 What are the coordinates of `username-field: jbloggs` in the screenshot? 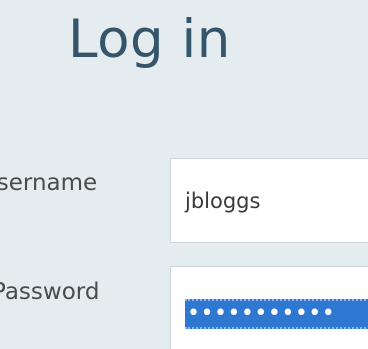 It's located at (269, 200).